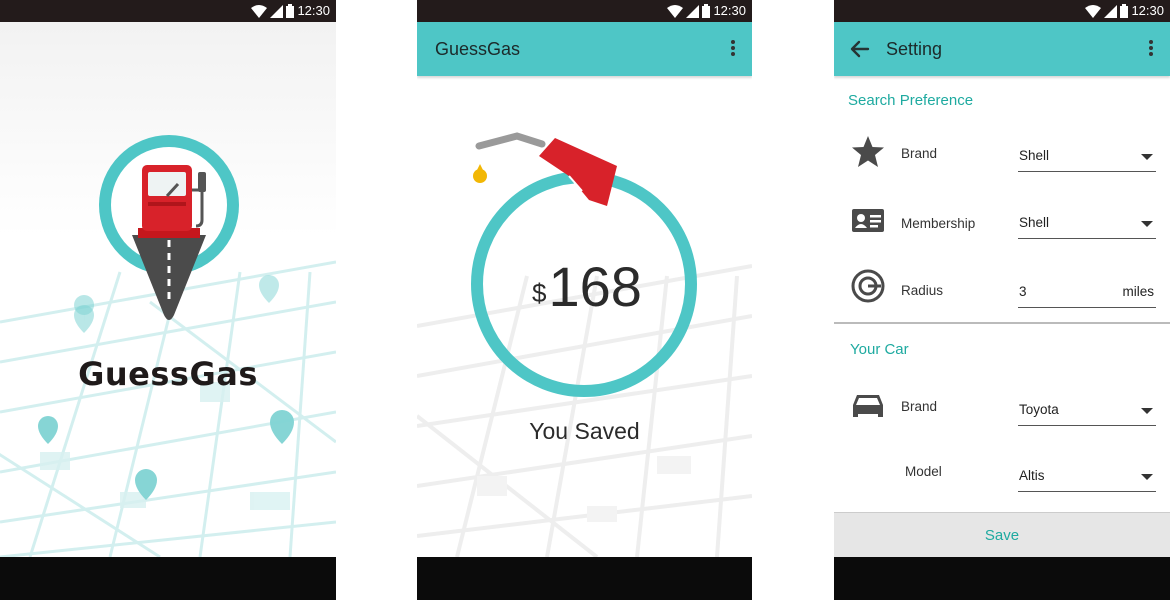 This screenshot has width=1170, height=600. I want to click on radius-input: 3 miles, so click(1087, 293).